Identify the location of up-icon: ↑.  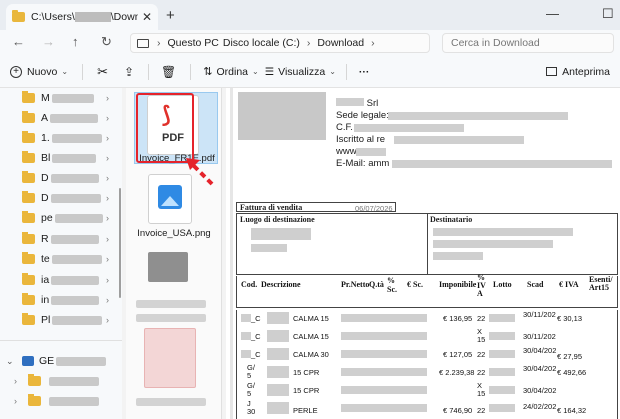
(75, 41).